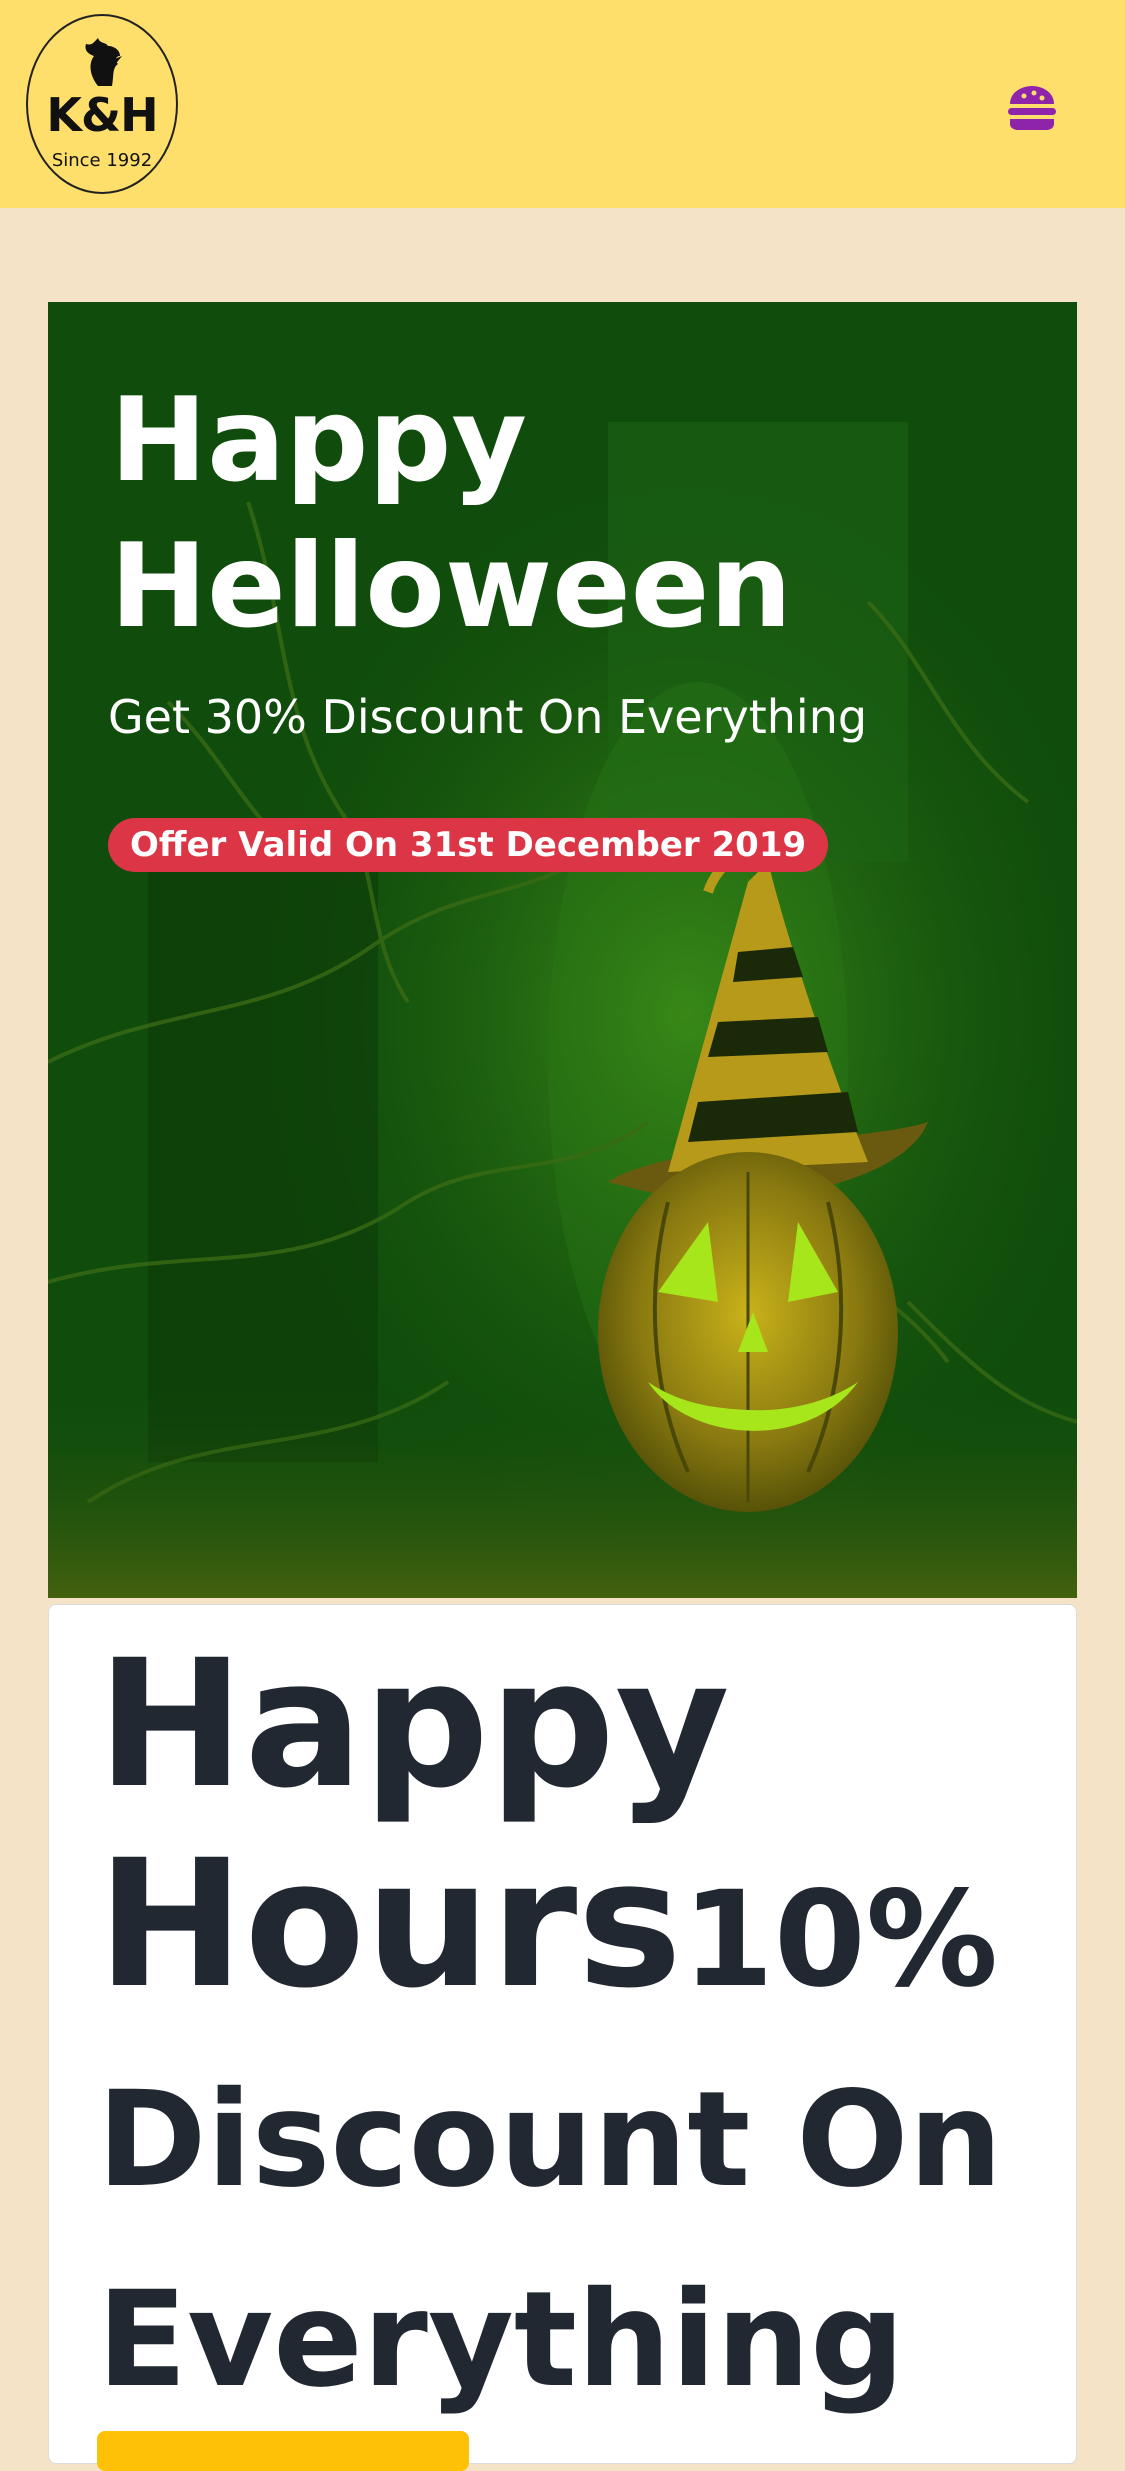 Image resolution: width=1125 pixels, height=2471 pixels. I want to click on brand-logo: K&H Since 1992, so click(102, 104).